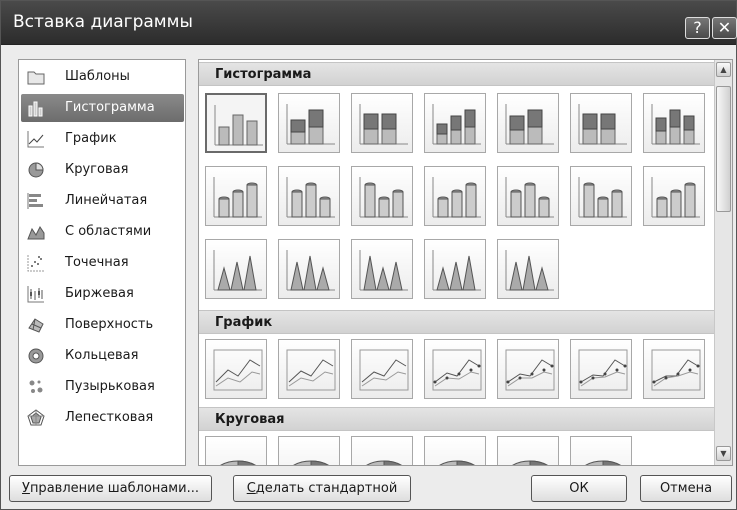  What do you see at coordinates (108, 231) in the screenshot?
I see `sidebar-item-label: С областями` at bounding box center [108, 231].